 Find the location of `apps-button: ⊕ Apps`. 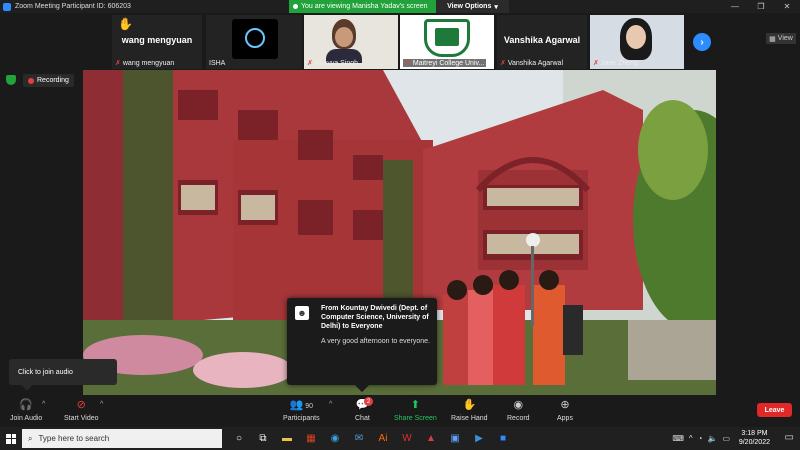

apps-button: ⊕ Apps is located at coordinates (565, 410).